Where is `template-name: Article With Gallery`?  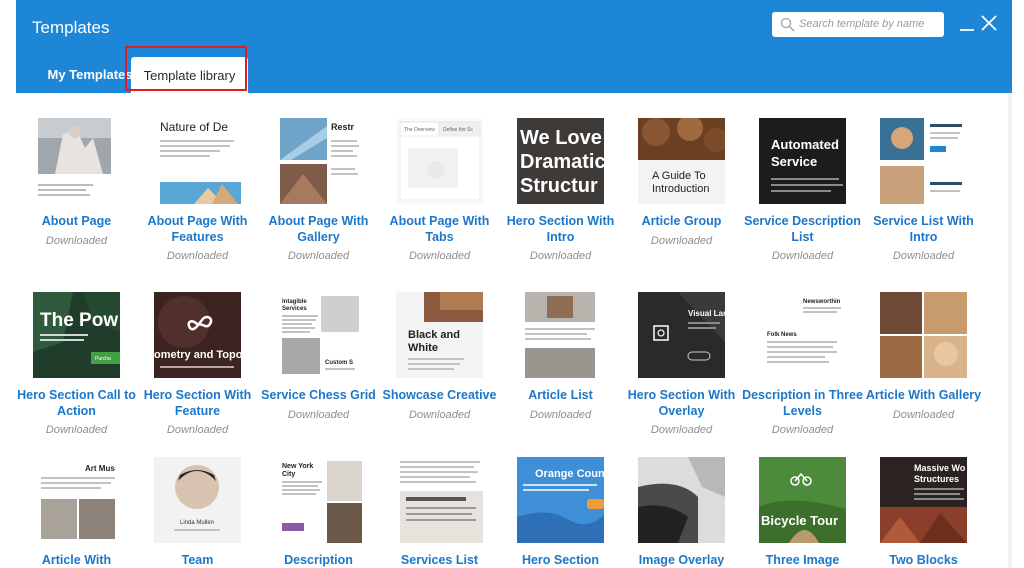 template-name: Article With Gallery is located at coordinates (923, 395).